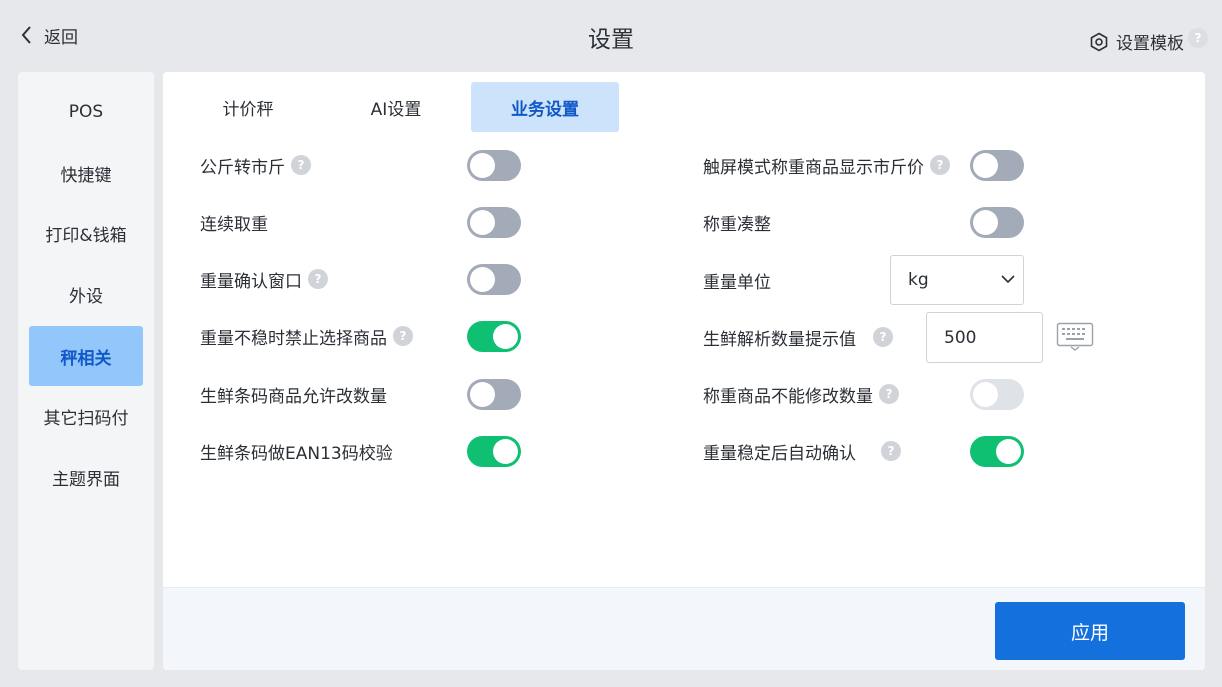  I want to click on sidebar: POS 快捷键 打印&钱箱 外设 秤相关 其它扫码付 主题界面, so click(86, 371).